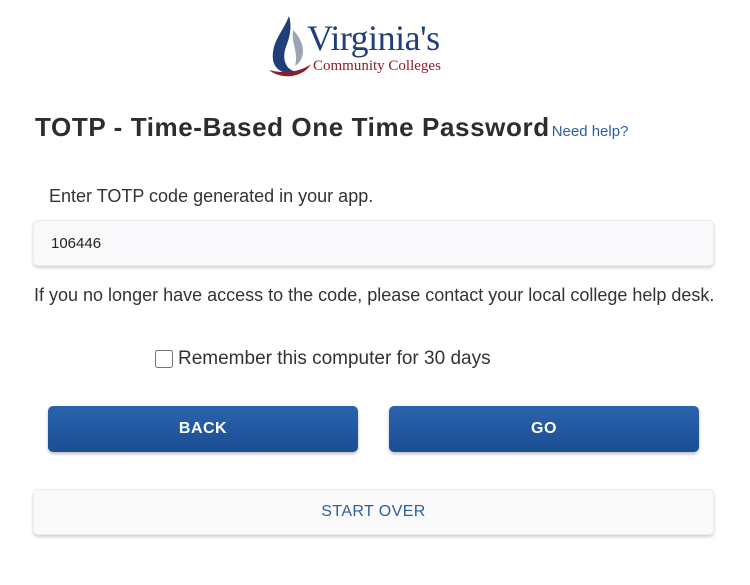 The height and width of the screenshot is (585, 750). I want to click on vccs-logo: Virginia's Community Colleges, so click(375, 47).